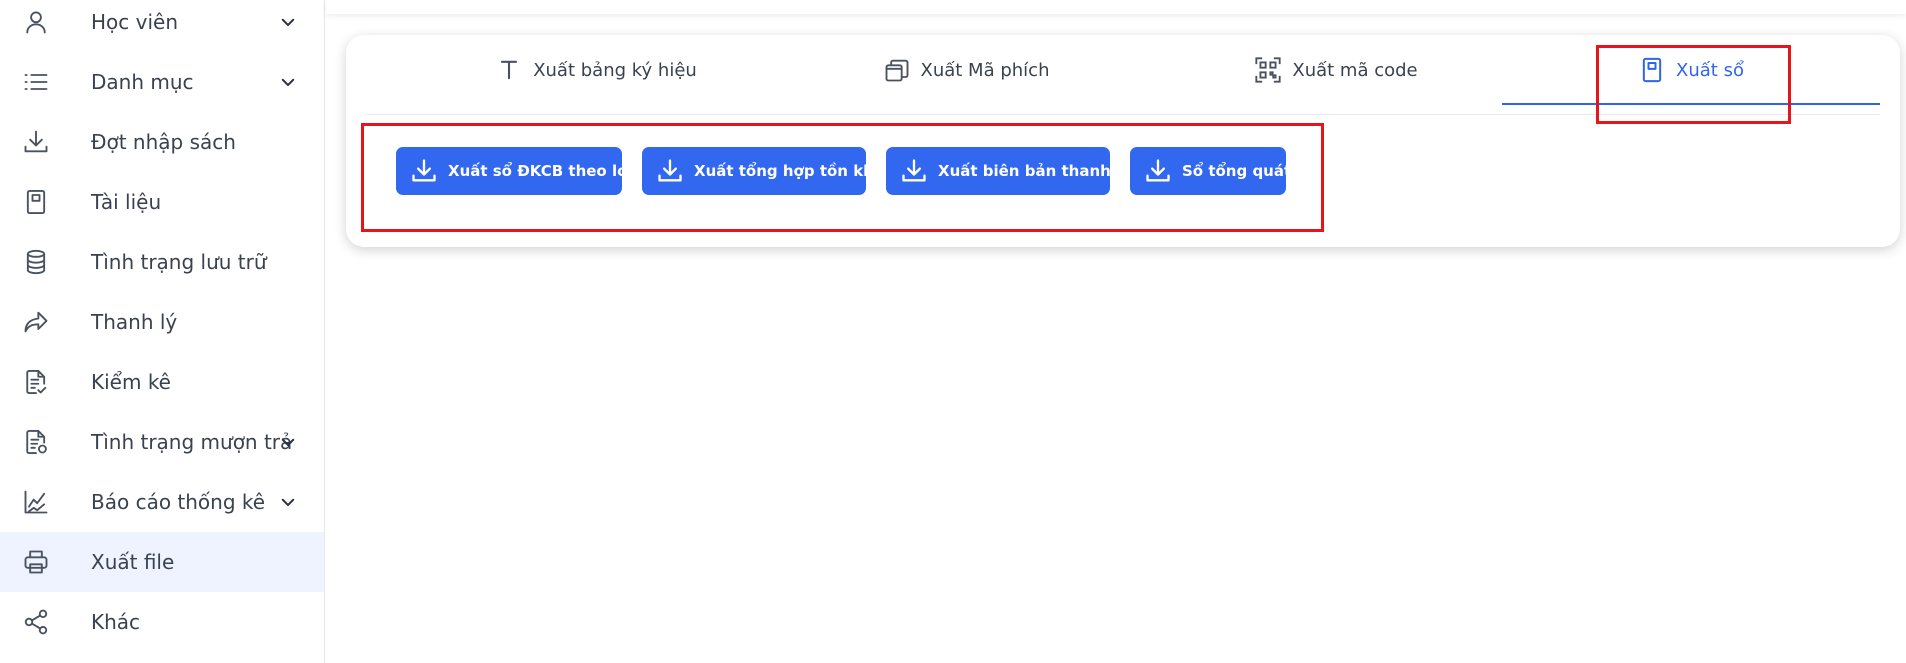 The width and height of the screenshot is (1906, 663). What do you see at coordinates (36, 622) in the screenshot?
I see `share-nodes-icon` at bounding box center [36, 622].